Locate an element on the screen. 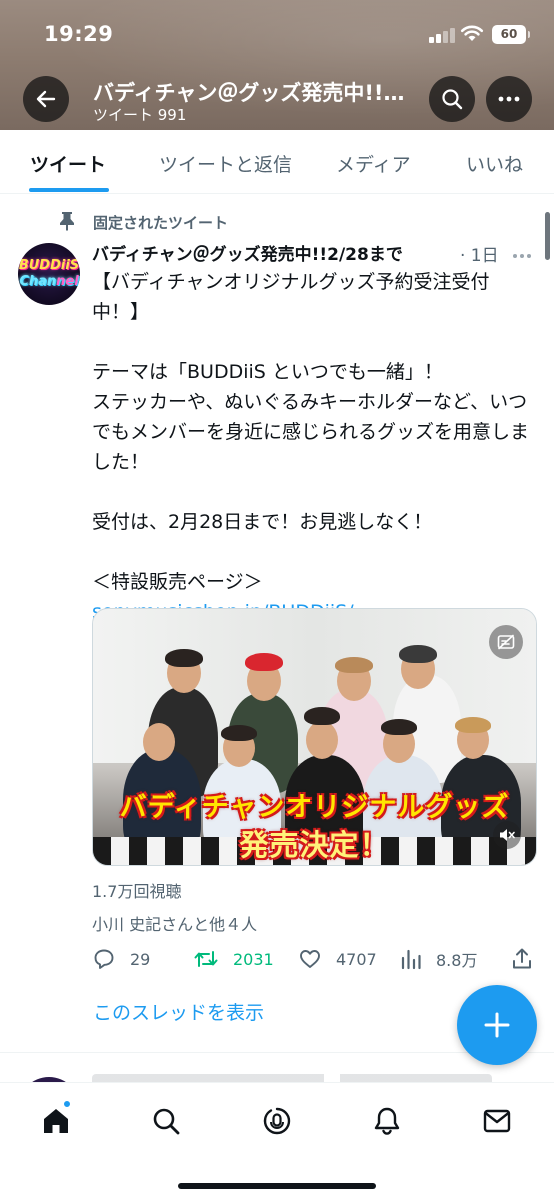 Image resolution: width=554 pixels, height=1200 pixels. mail-icon is located at coordinates (497, 1121).